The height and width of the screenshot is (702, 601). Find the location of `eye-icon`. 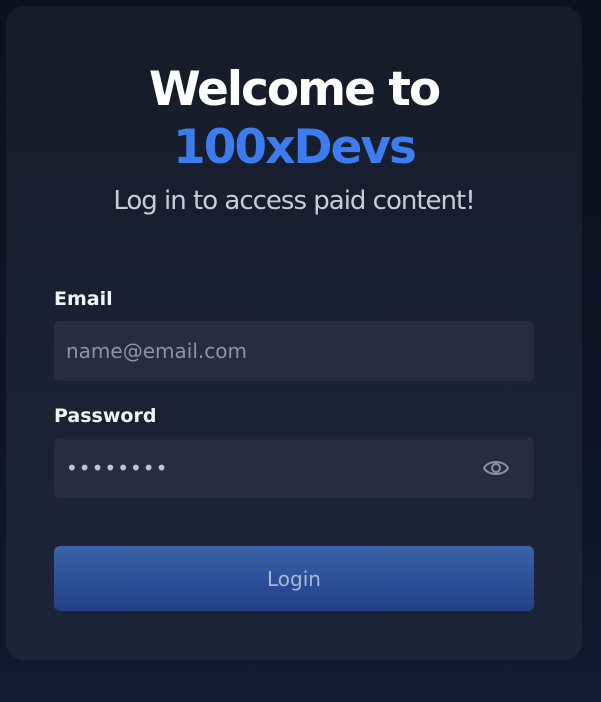

eye-icon is located at coordinates (496, 468).